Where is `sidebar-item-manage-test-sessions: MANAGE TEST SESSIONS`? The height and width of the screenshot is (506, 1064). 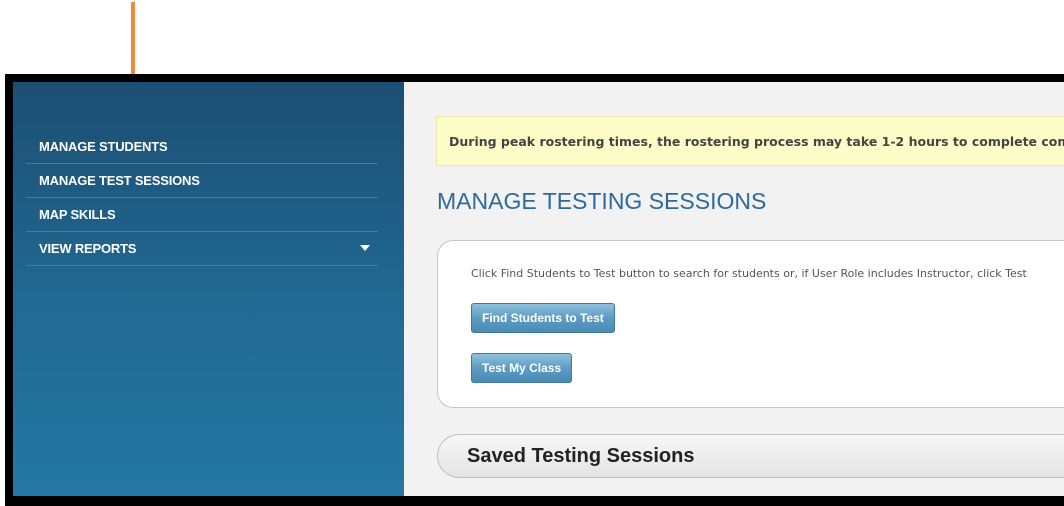
sidebar-item-manage-test-sessions: MANAGE TEST SESSIONS is located at coordinates (202, 181).